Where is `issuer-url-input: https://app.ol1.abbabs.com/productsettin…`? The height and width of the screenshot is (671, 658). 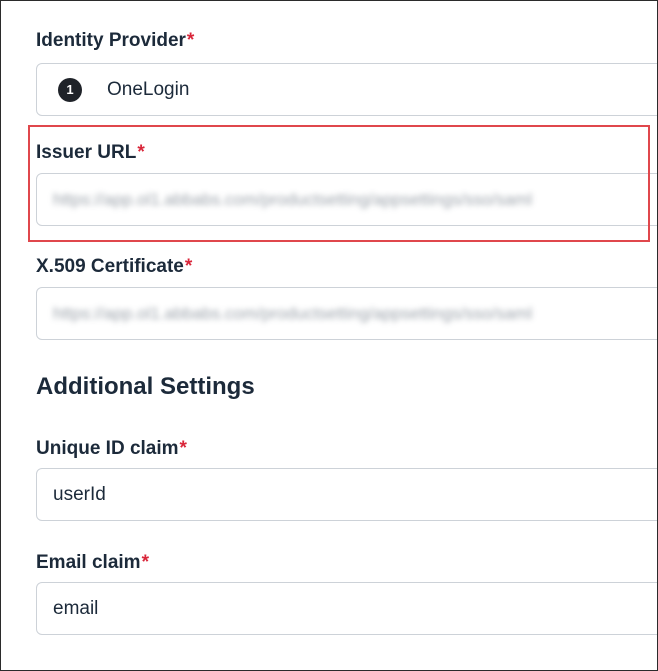 issuer-url-input: https://app.ol1.abbabs.com/productsettin… is located at coordinates (346, 199).